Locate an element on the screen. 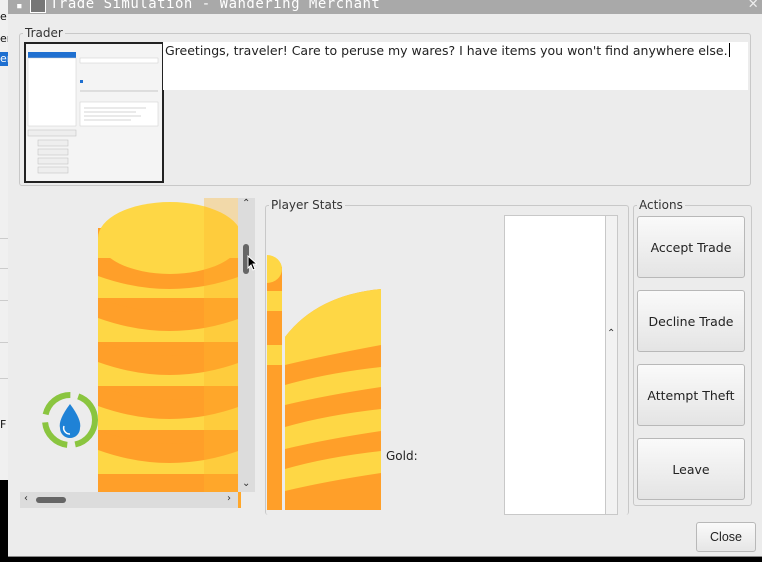 This screenshot has width=762, height=562. mouse-cursor-icon is located at coordinates (252, 263).